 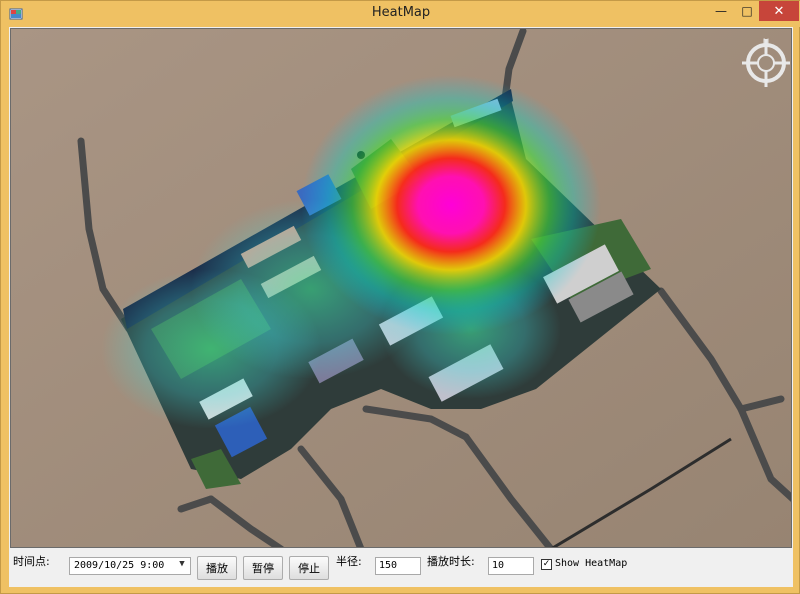 I want to click on pause-button: 暂停, so click(x=263, y=568).